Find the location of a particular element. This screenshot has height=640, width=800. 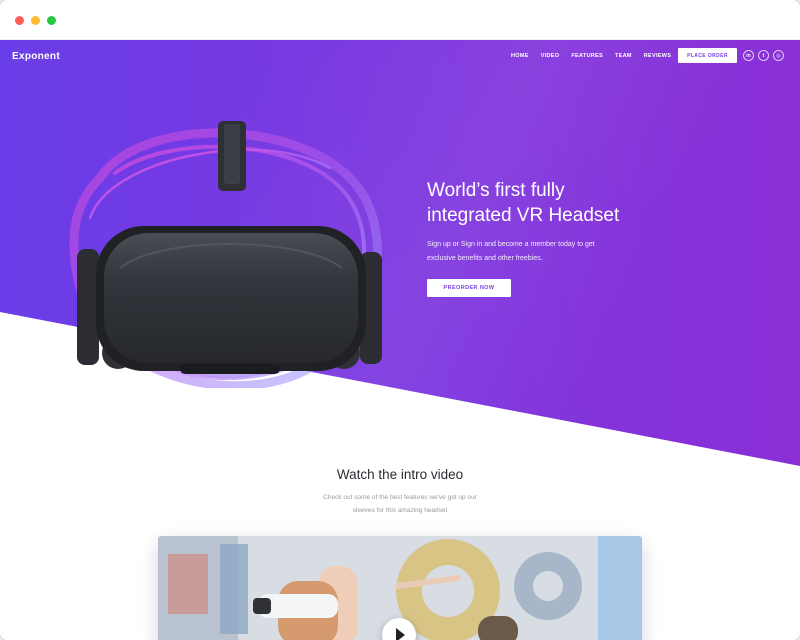

close-window-button is located at coordinates (19, 20).